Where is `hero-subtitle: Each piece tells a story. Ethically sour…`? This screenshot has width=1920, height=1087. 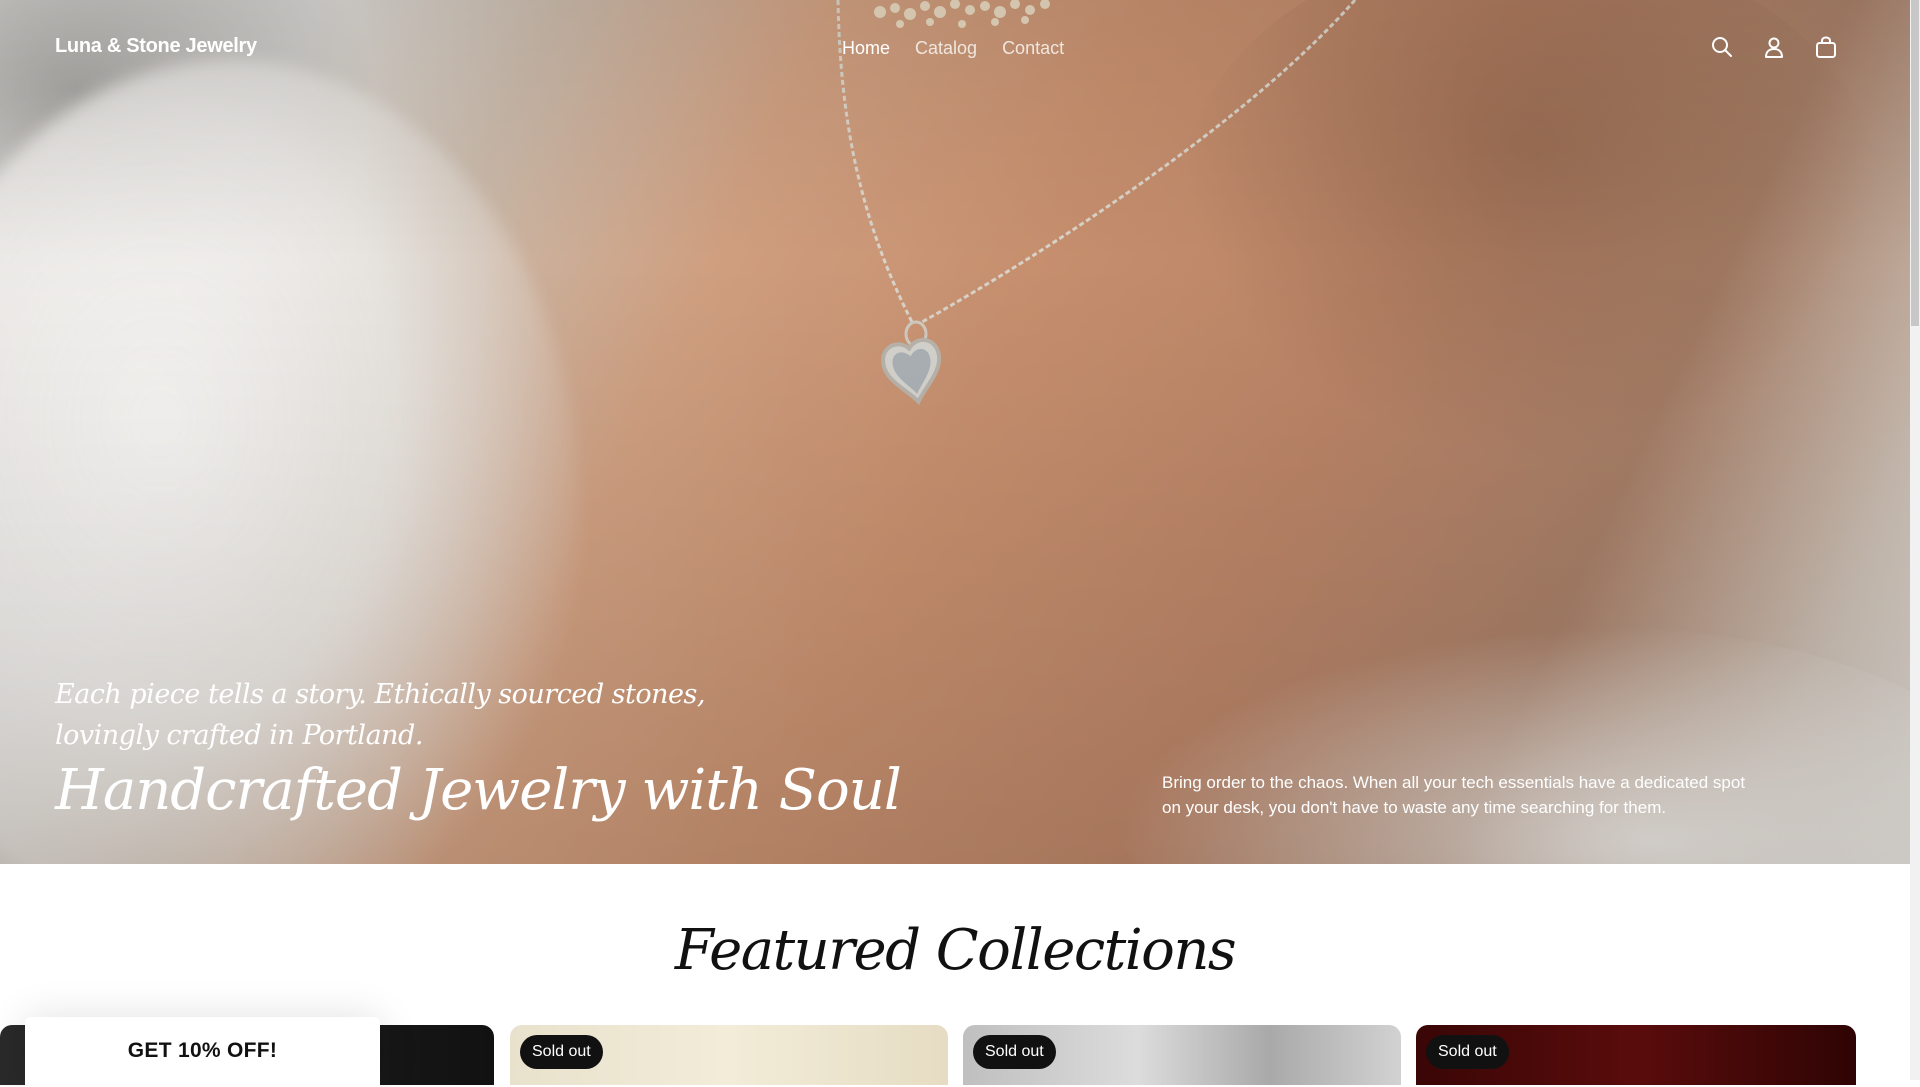
hero-subtitle: Each piece tells a story. Ethically sour… is located at coordinates (380, 715).